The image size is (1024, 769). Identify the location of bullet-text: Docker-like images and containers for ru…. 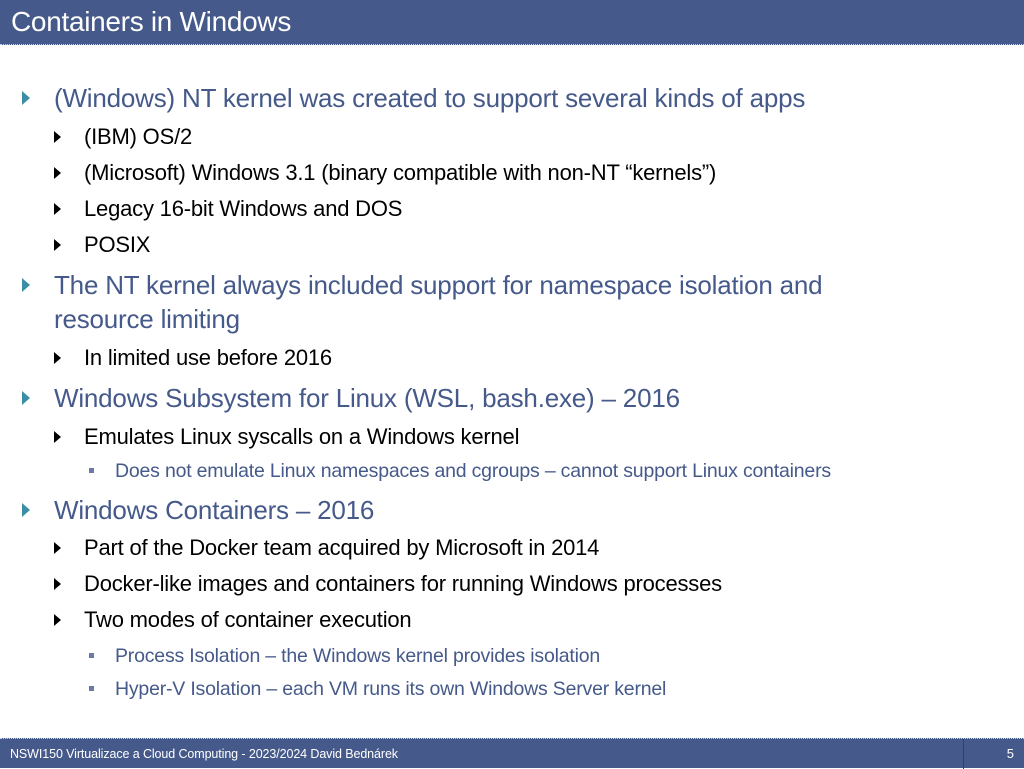
(403, 583).